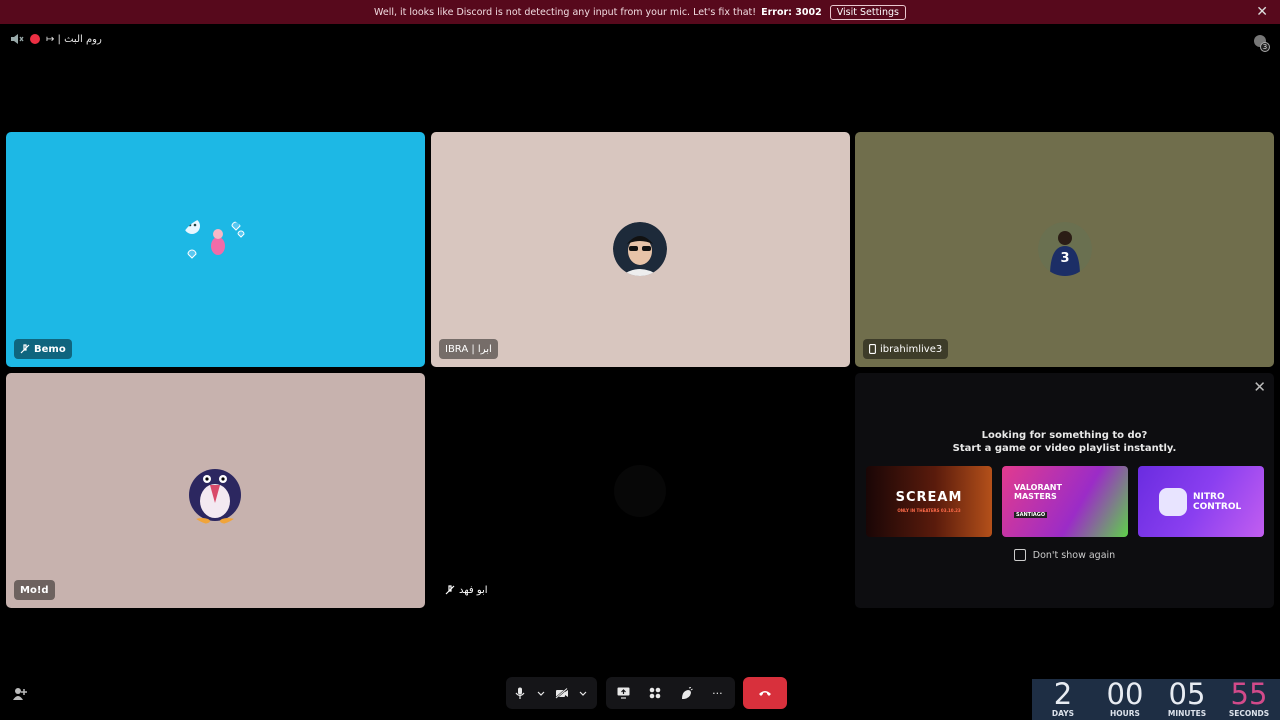 This screenshot has width=1280, height=720. I want to click on more-options-button: ···, so click(717, 693).